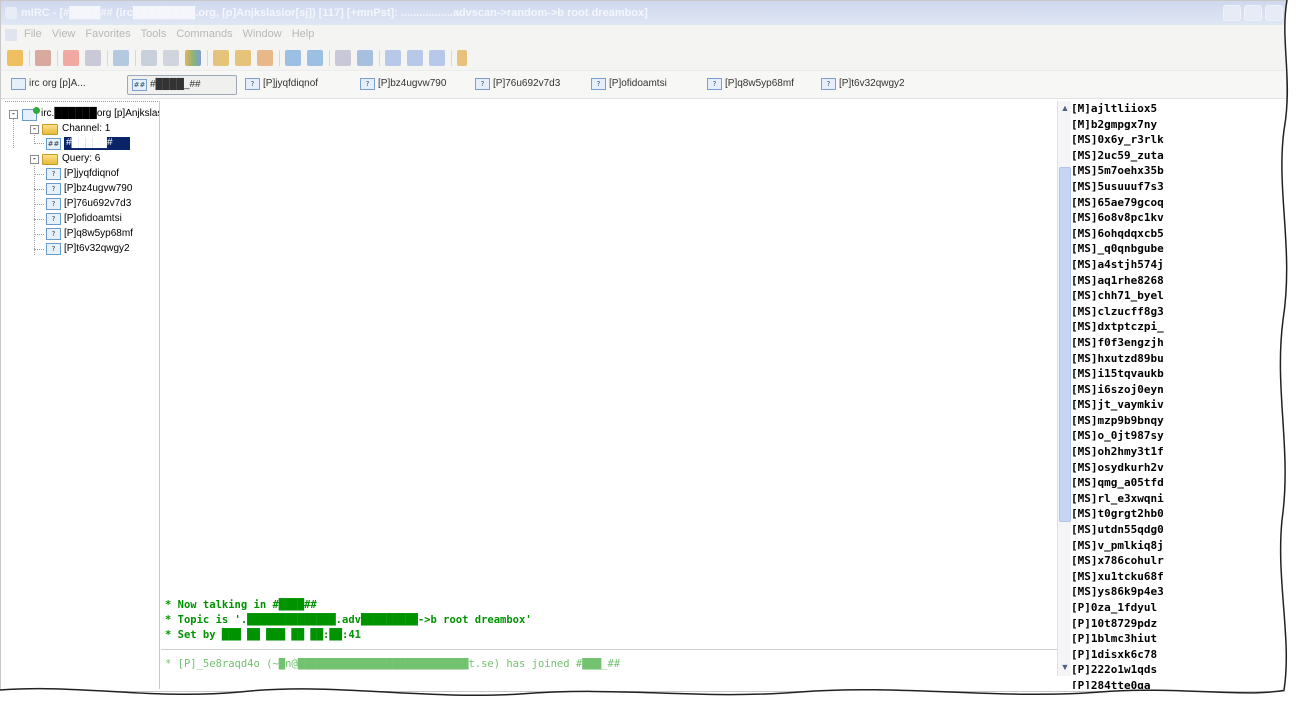  What do you see at coordinates (1167, 343) in the screenshot?
I see `nick-list-item: [MS]f0f3engzjh` at bounding box center [1167, 343].